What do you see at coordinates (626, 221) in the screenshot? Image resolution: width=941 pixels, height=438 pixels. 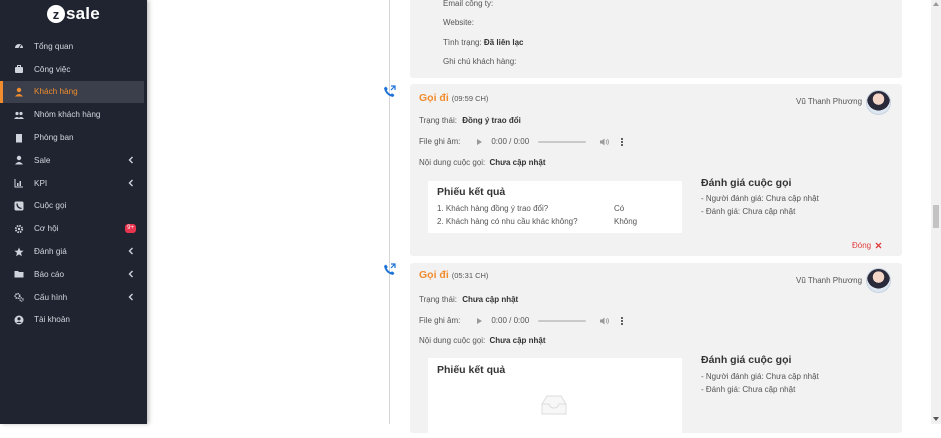 I see `result-answer-2: Không` at bounding box center [626, 221].